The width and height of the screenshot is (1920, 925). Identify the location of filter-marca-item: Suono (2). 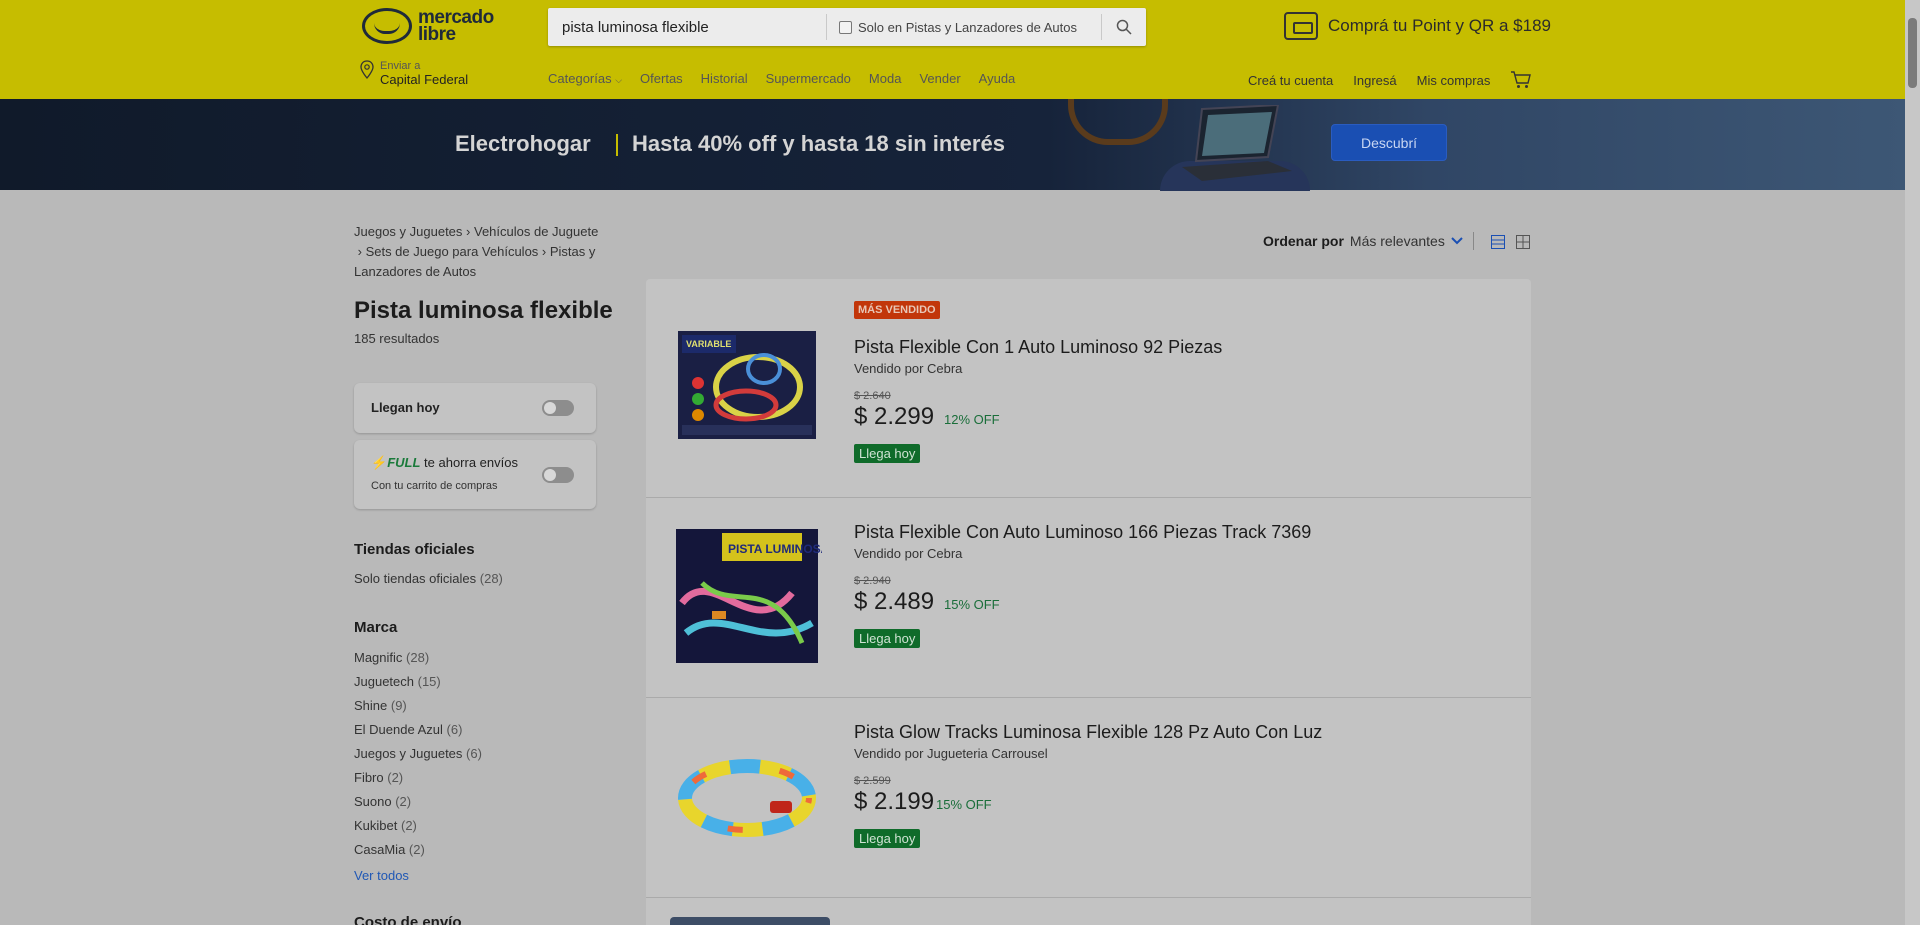
(382, 801).